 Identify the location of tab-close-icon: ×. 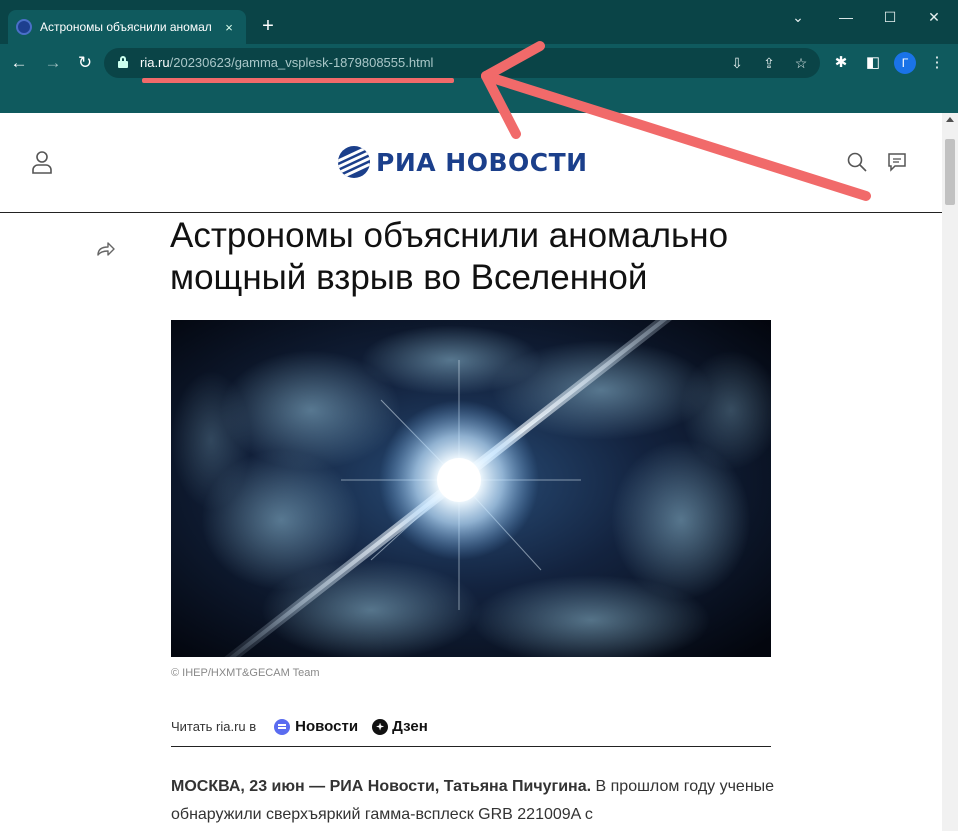
(229, 27).